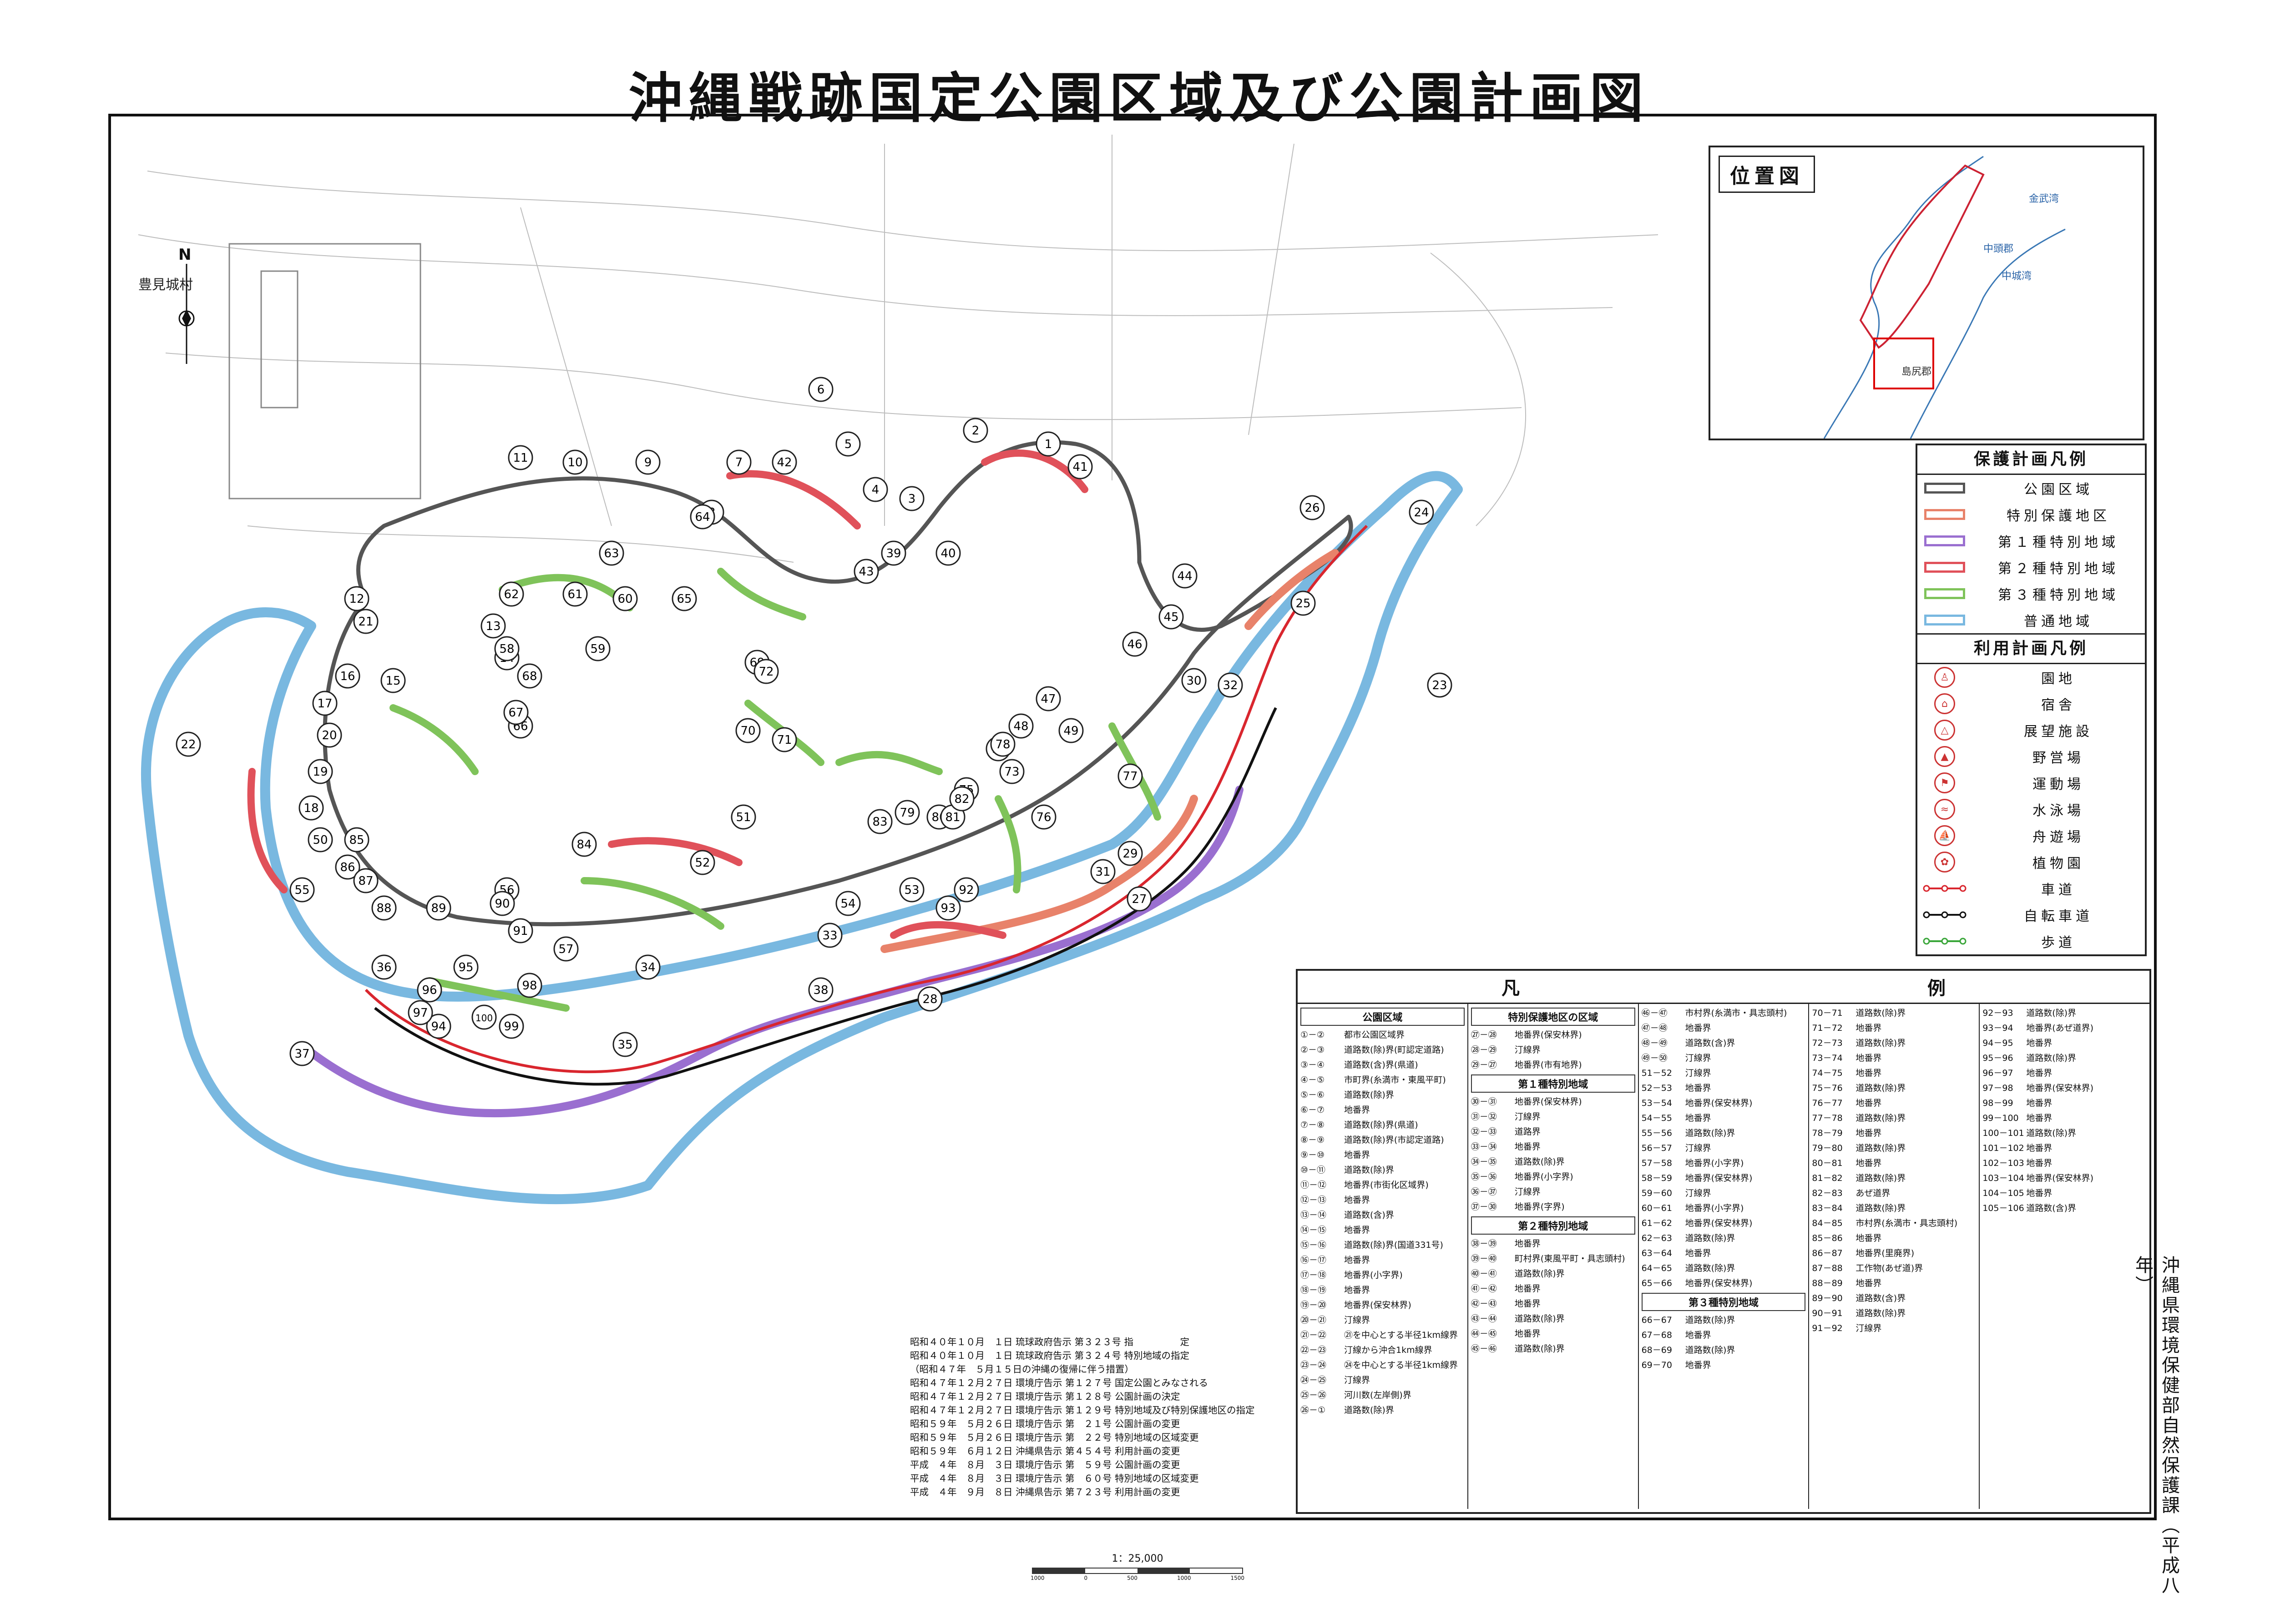 The width and height of the screenshot is (2275, 1624). I want to click on boundary-code: 62－63, so click(1657, 1238).